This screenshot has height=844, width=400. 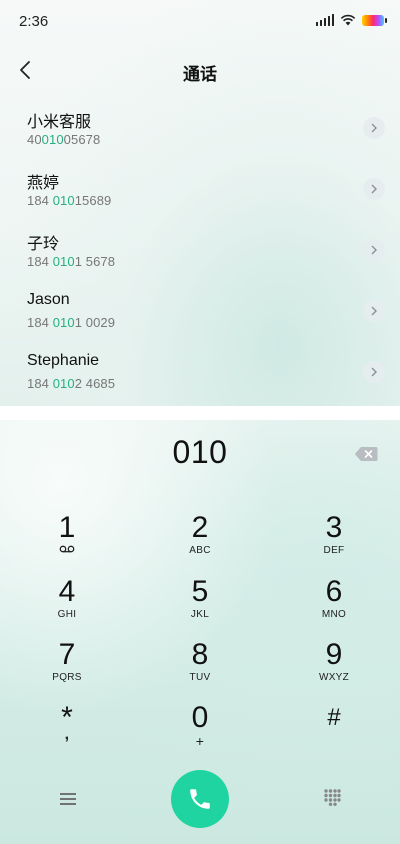 I want to click on key-2: 2 ABC, so click(x=200, y=543).